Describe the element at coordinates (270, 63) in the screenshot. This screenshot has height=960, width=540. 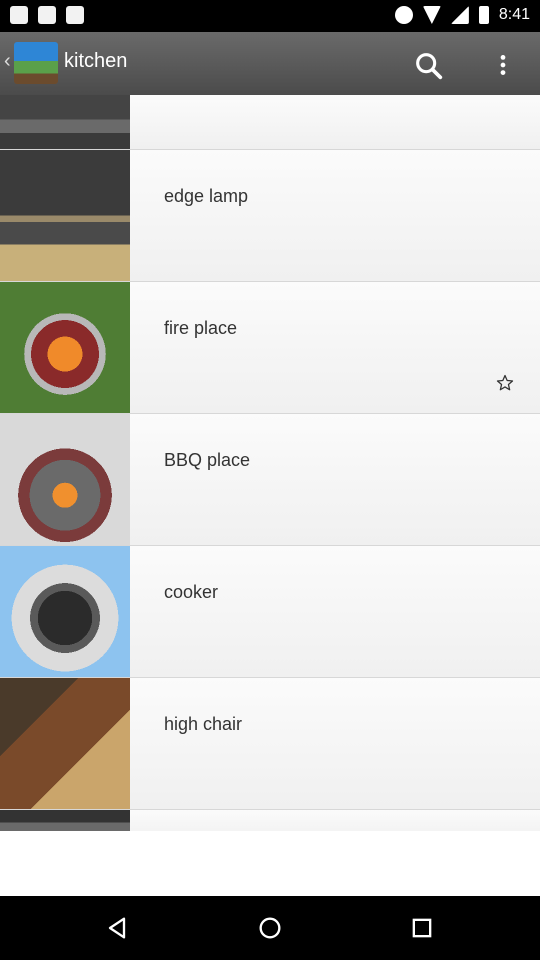
I see `app-bar: ‹ kitchen` at that location.